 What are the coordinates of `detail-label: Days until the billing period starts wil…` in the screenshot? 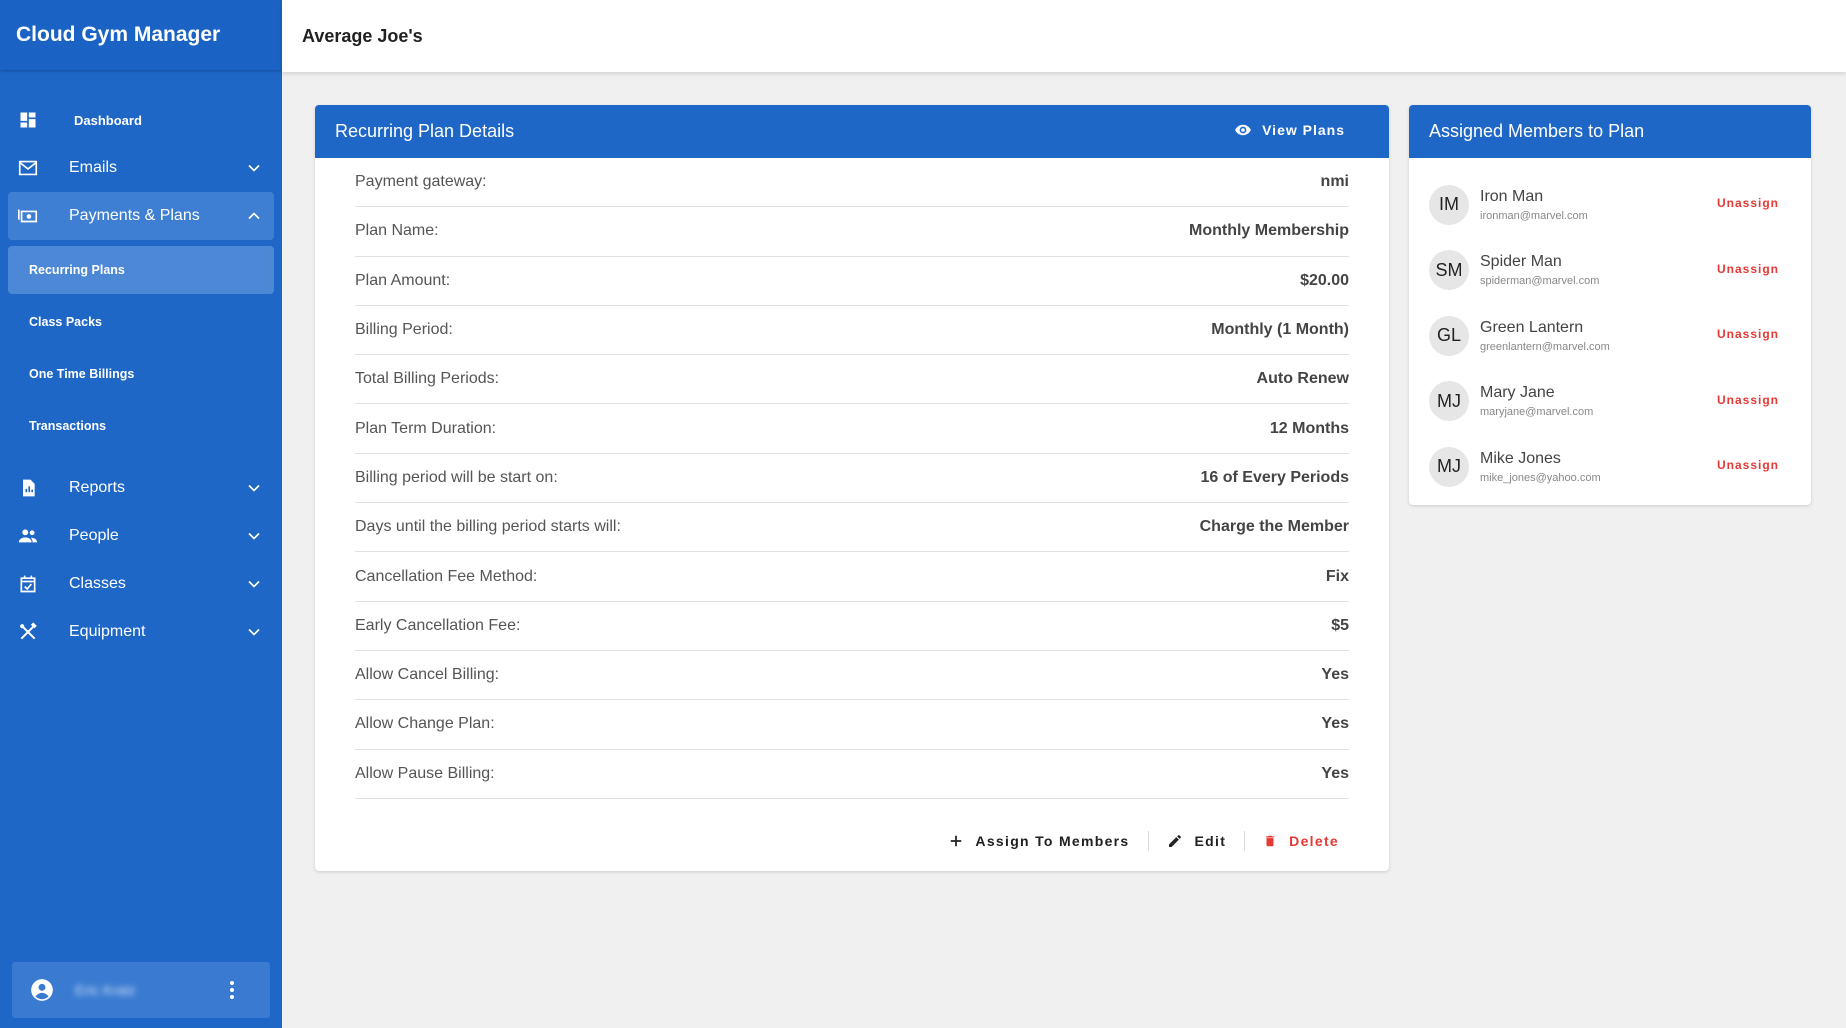 It's located at (488, 527).